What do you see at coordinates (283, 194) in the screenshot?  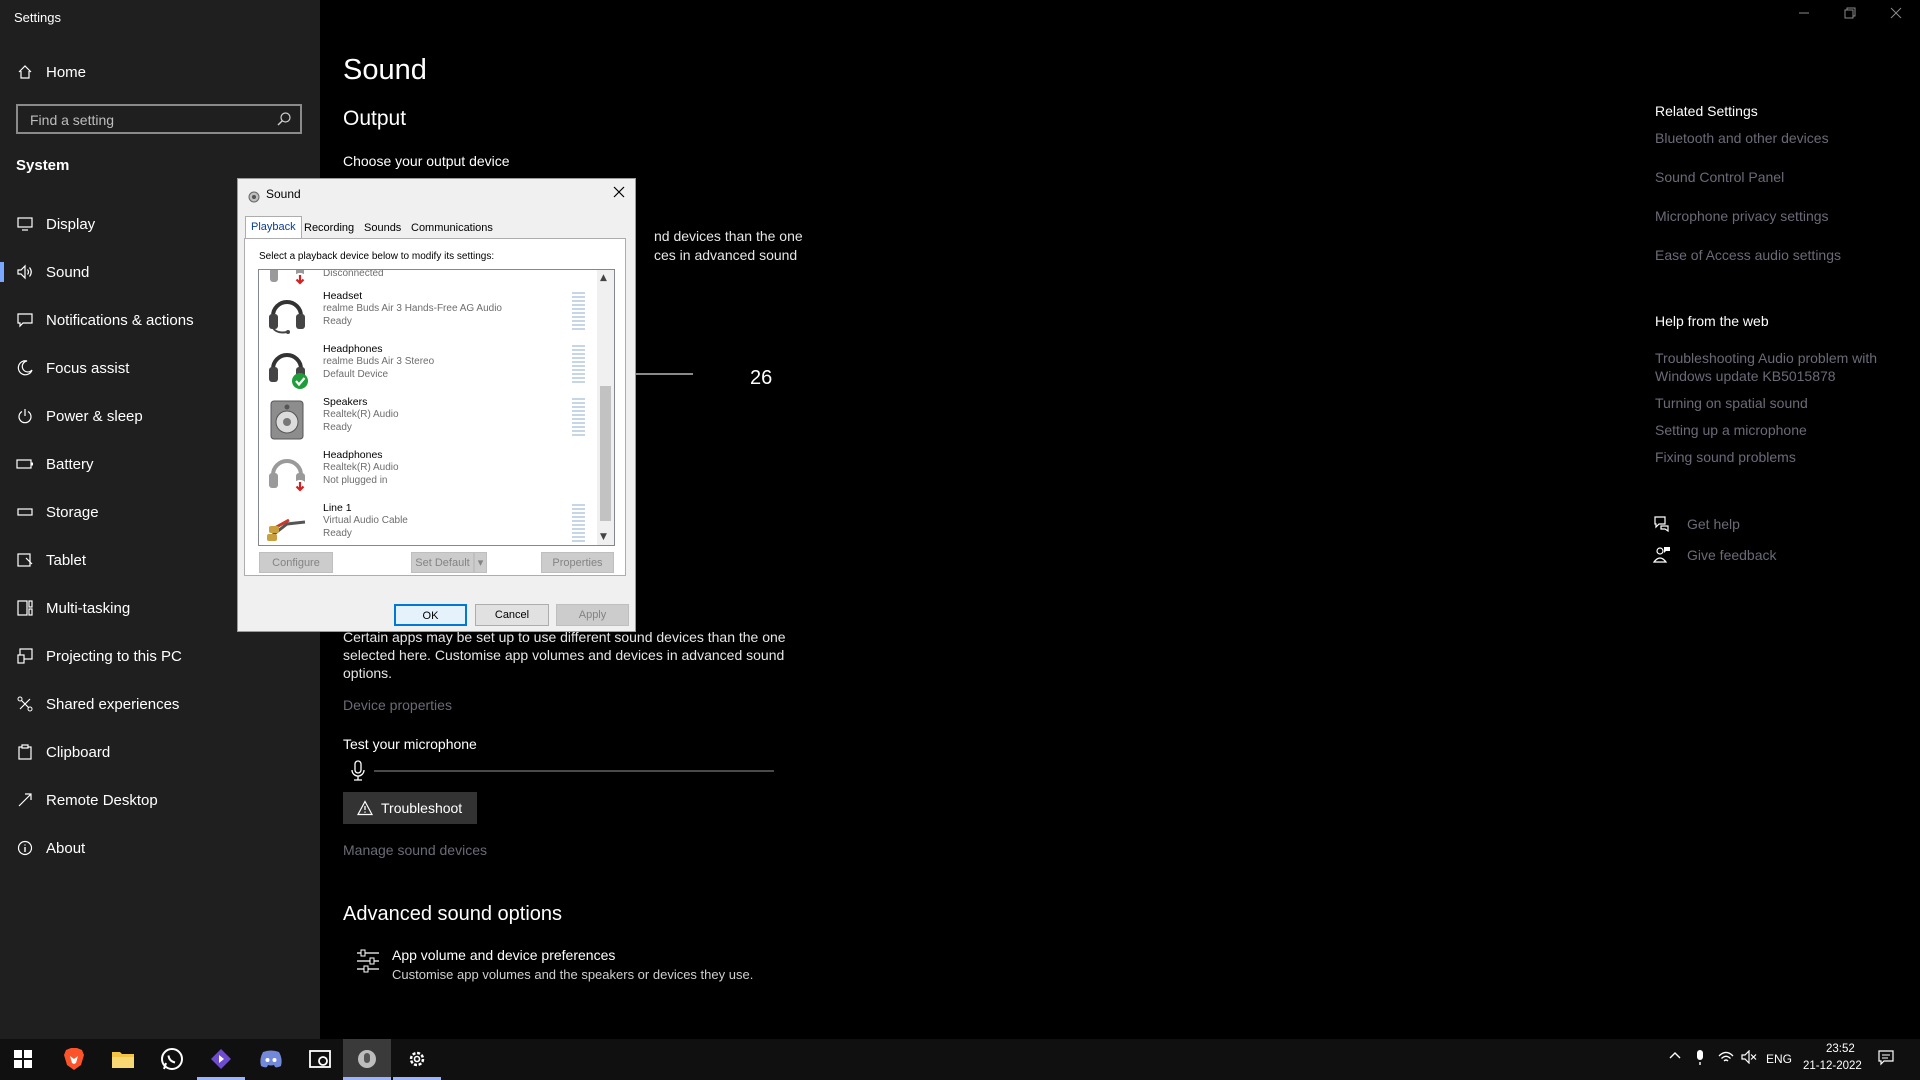 I see `dialog-title: Sound` at bounding box center [283, 194].